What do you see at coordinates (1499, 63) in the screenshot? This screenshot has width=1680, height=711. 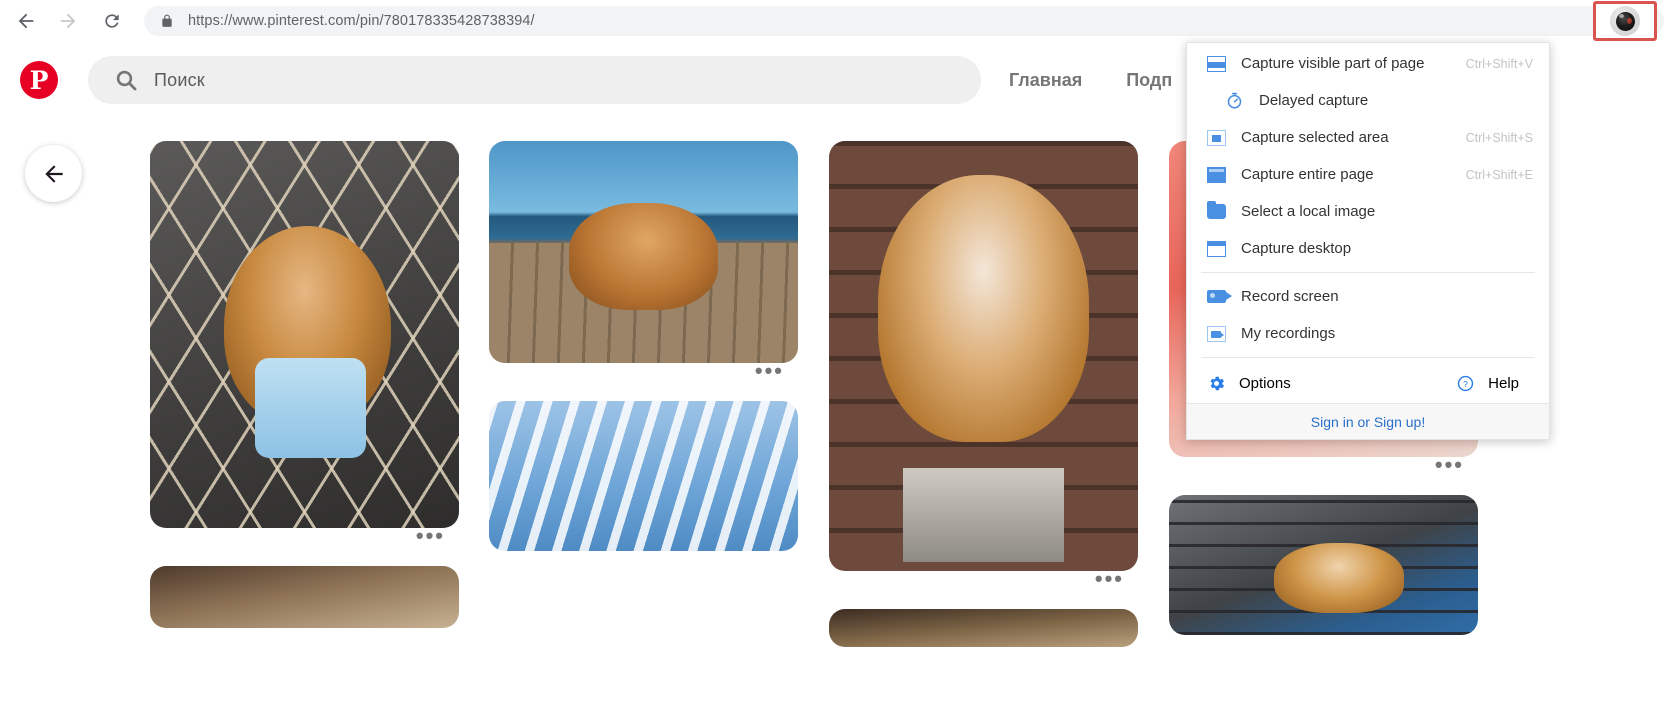 I see `menu-item-shortcut: Ctrl+Shift+V` at bounding box center [1499, 63].